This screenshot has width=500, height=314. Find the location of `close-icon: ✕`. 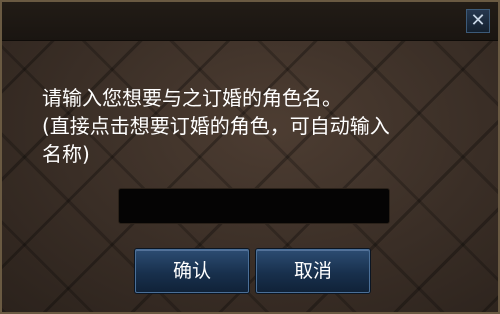

close-icon: ✕ is located at coordinates (478, 21).